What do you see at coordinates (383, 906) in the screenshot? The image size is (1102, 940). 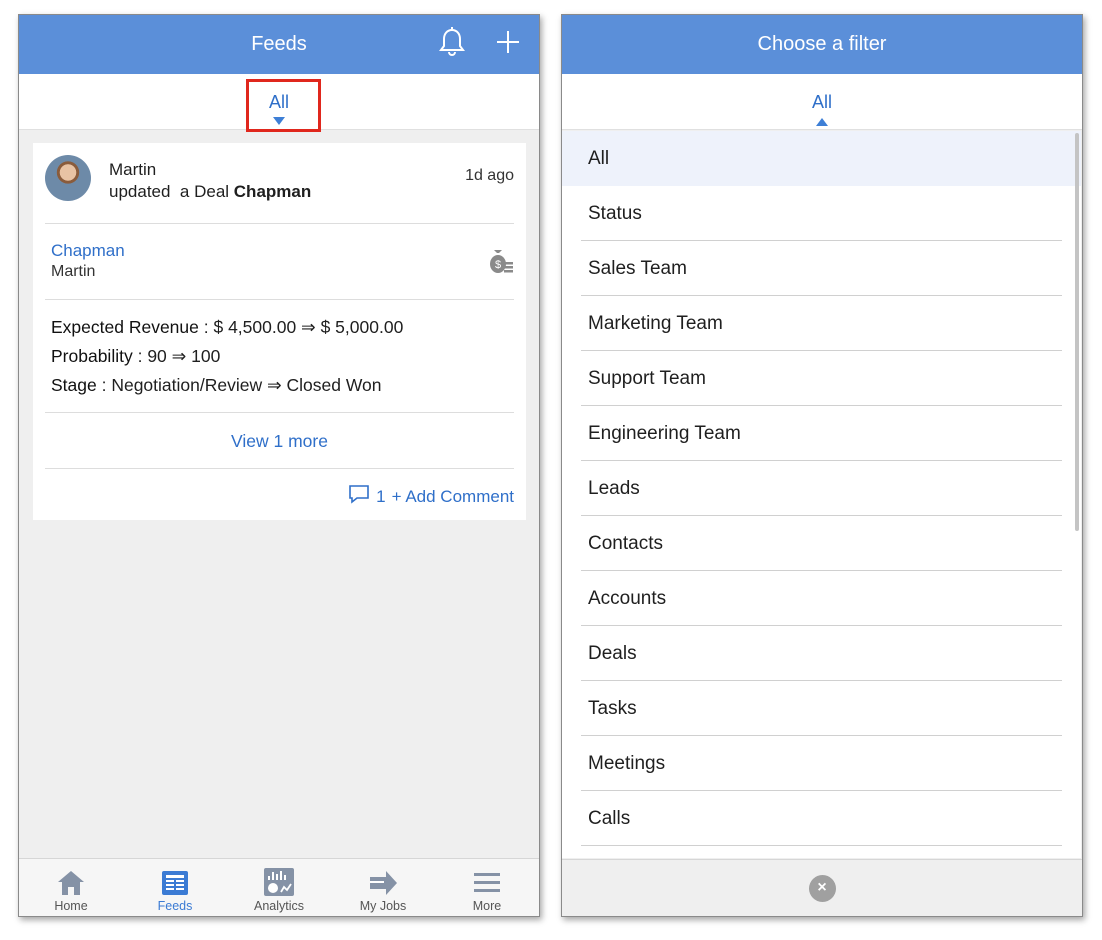 I see `tab-label: My Jobs` at bounding box center [383, 906].